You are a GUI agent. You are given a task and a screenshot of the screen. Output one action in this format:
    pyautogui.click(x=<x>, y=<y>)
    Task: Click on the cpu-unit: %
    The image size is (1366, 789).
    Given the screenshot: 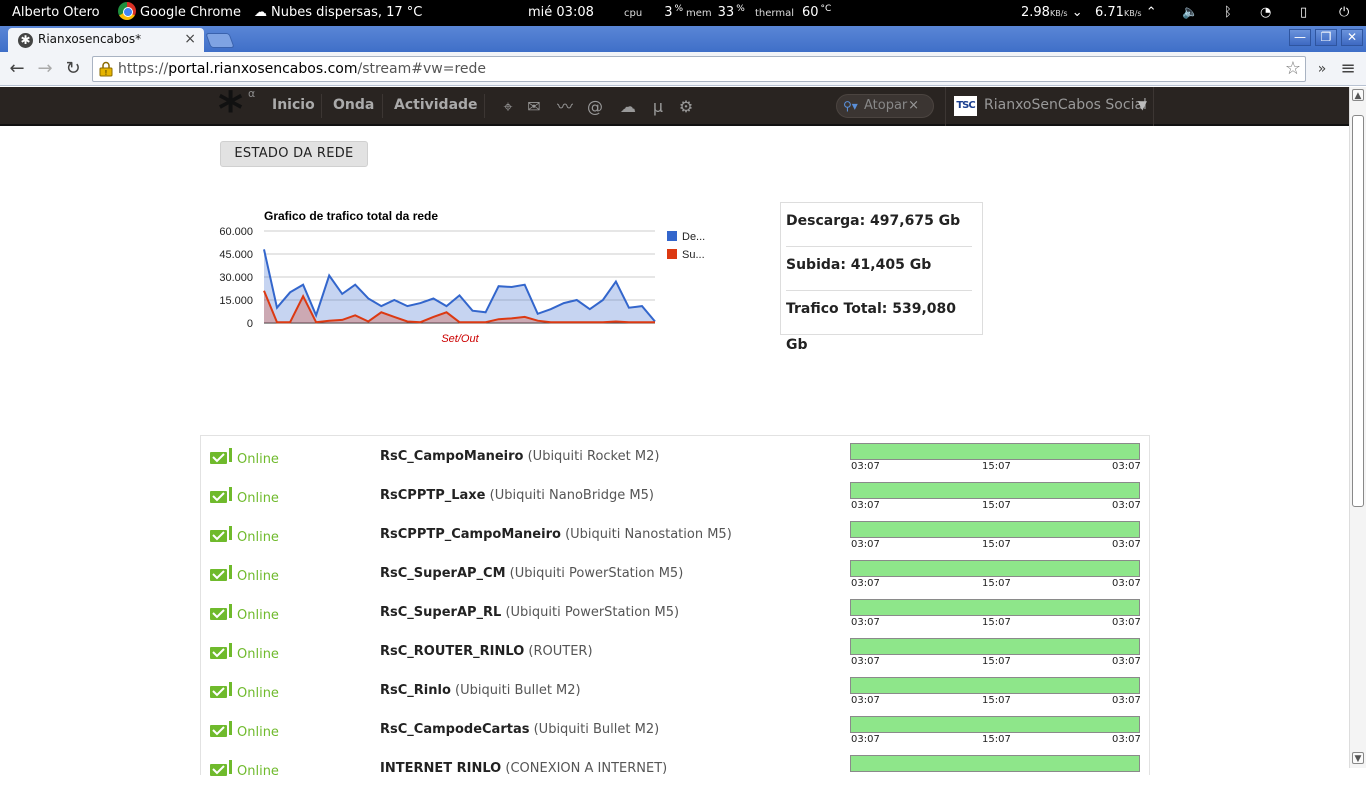 What is the action you would take?
    pyautogui.click(x=679, y=9)
    